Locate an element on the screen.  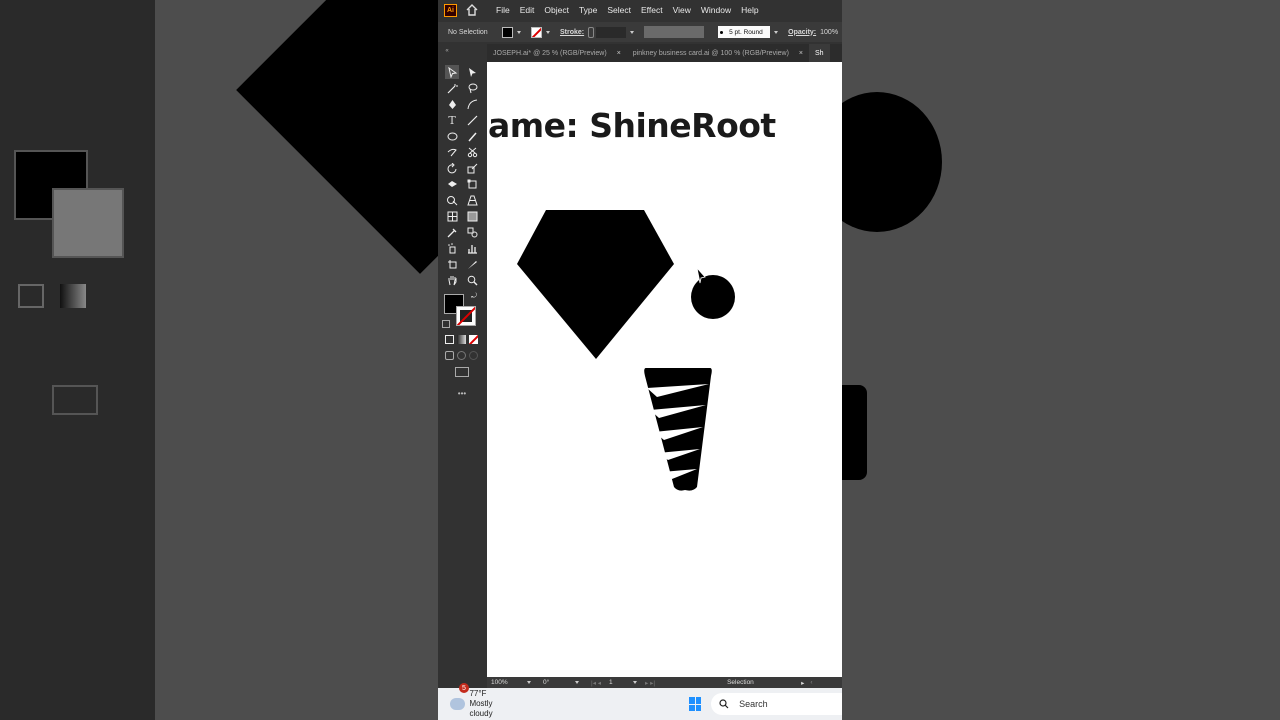
pen-tool-icon is located at coordinates (452, 104).